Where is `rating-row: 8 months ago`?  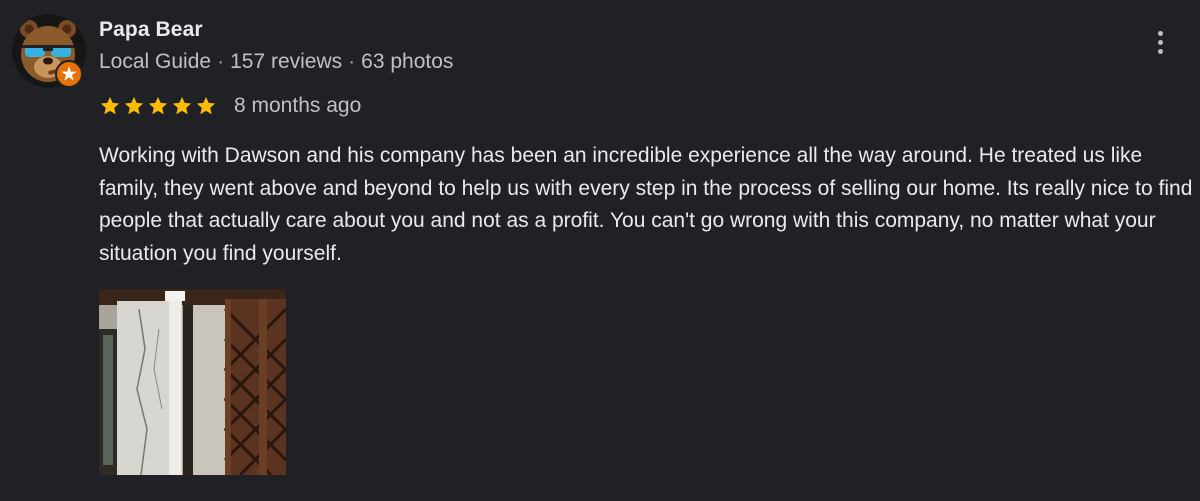 rating-row: 8 months ago is located at coordinates (230, 106).